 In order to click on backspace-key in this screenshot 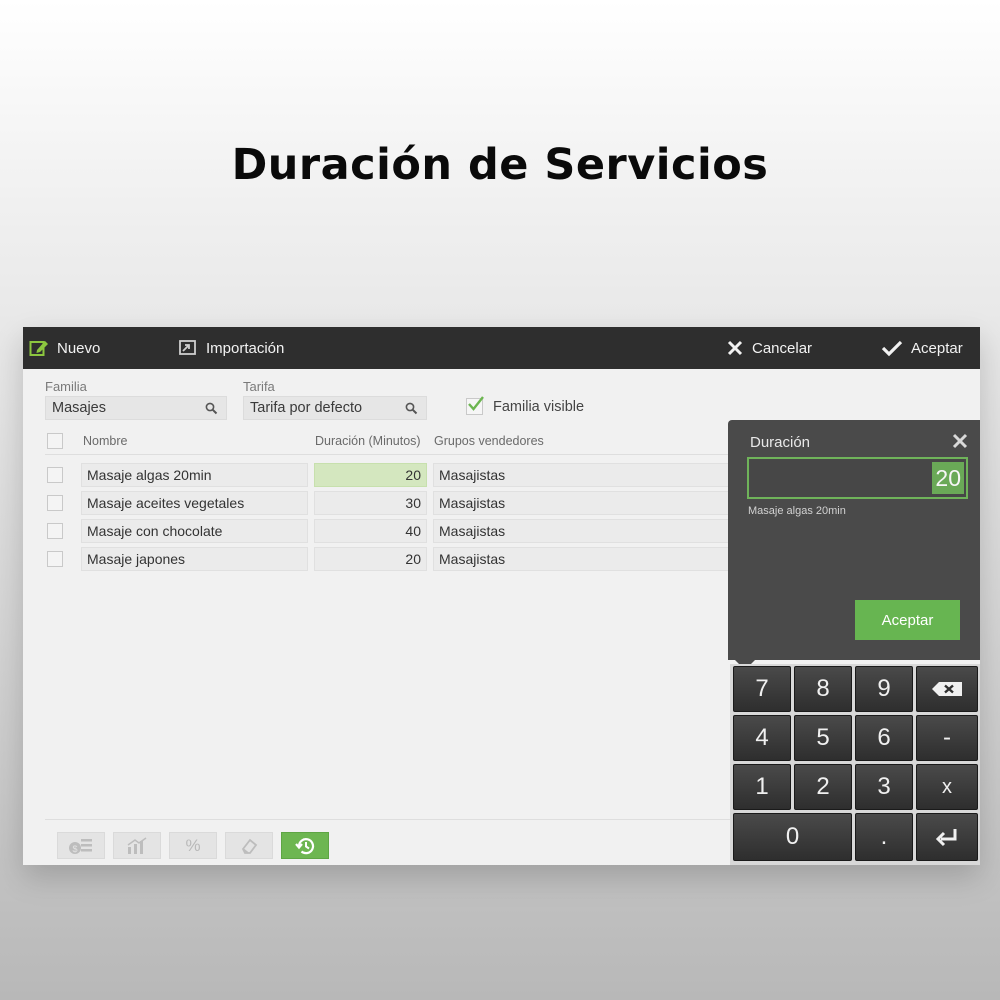, I will do `click(947, 689)`.